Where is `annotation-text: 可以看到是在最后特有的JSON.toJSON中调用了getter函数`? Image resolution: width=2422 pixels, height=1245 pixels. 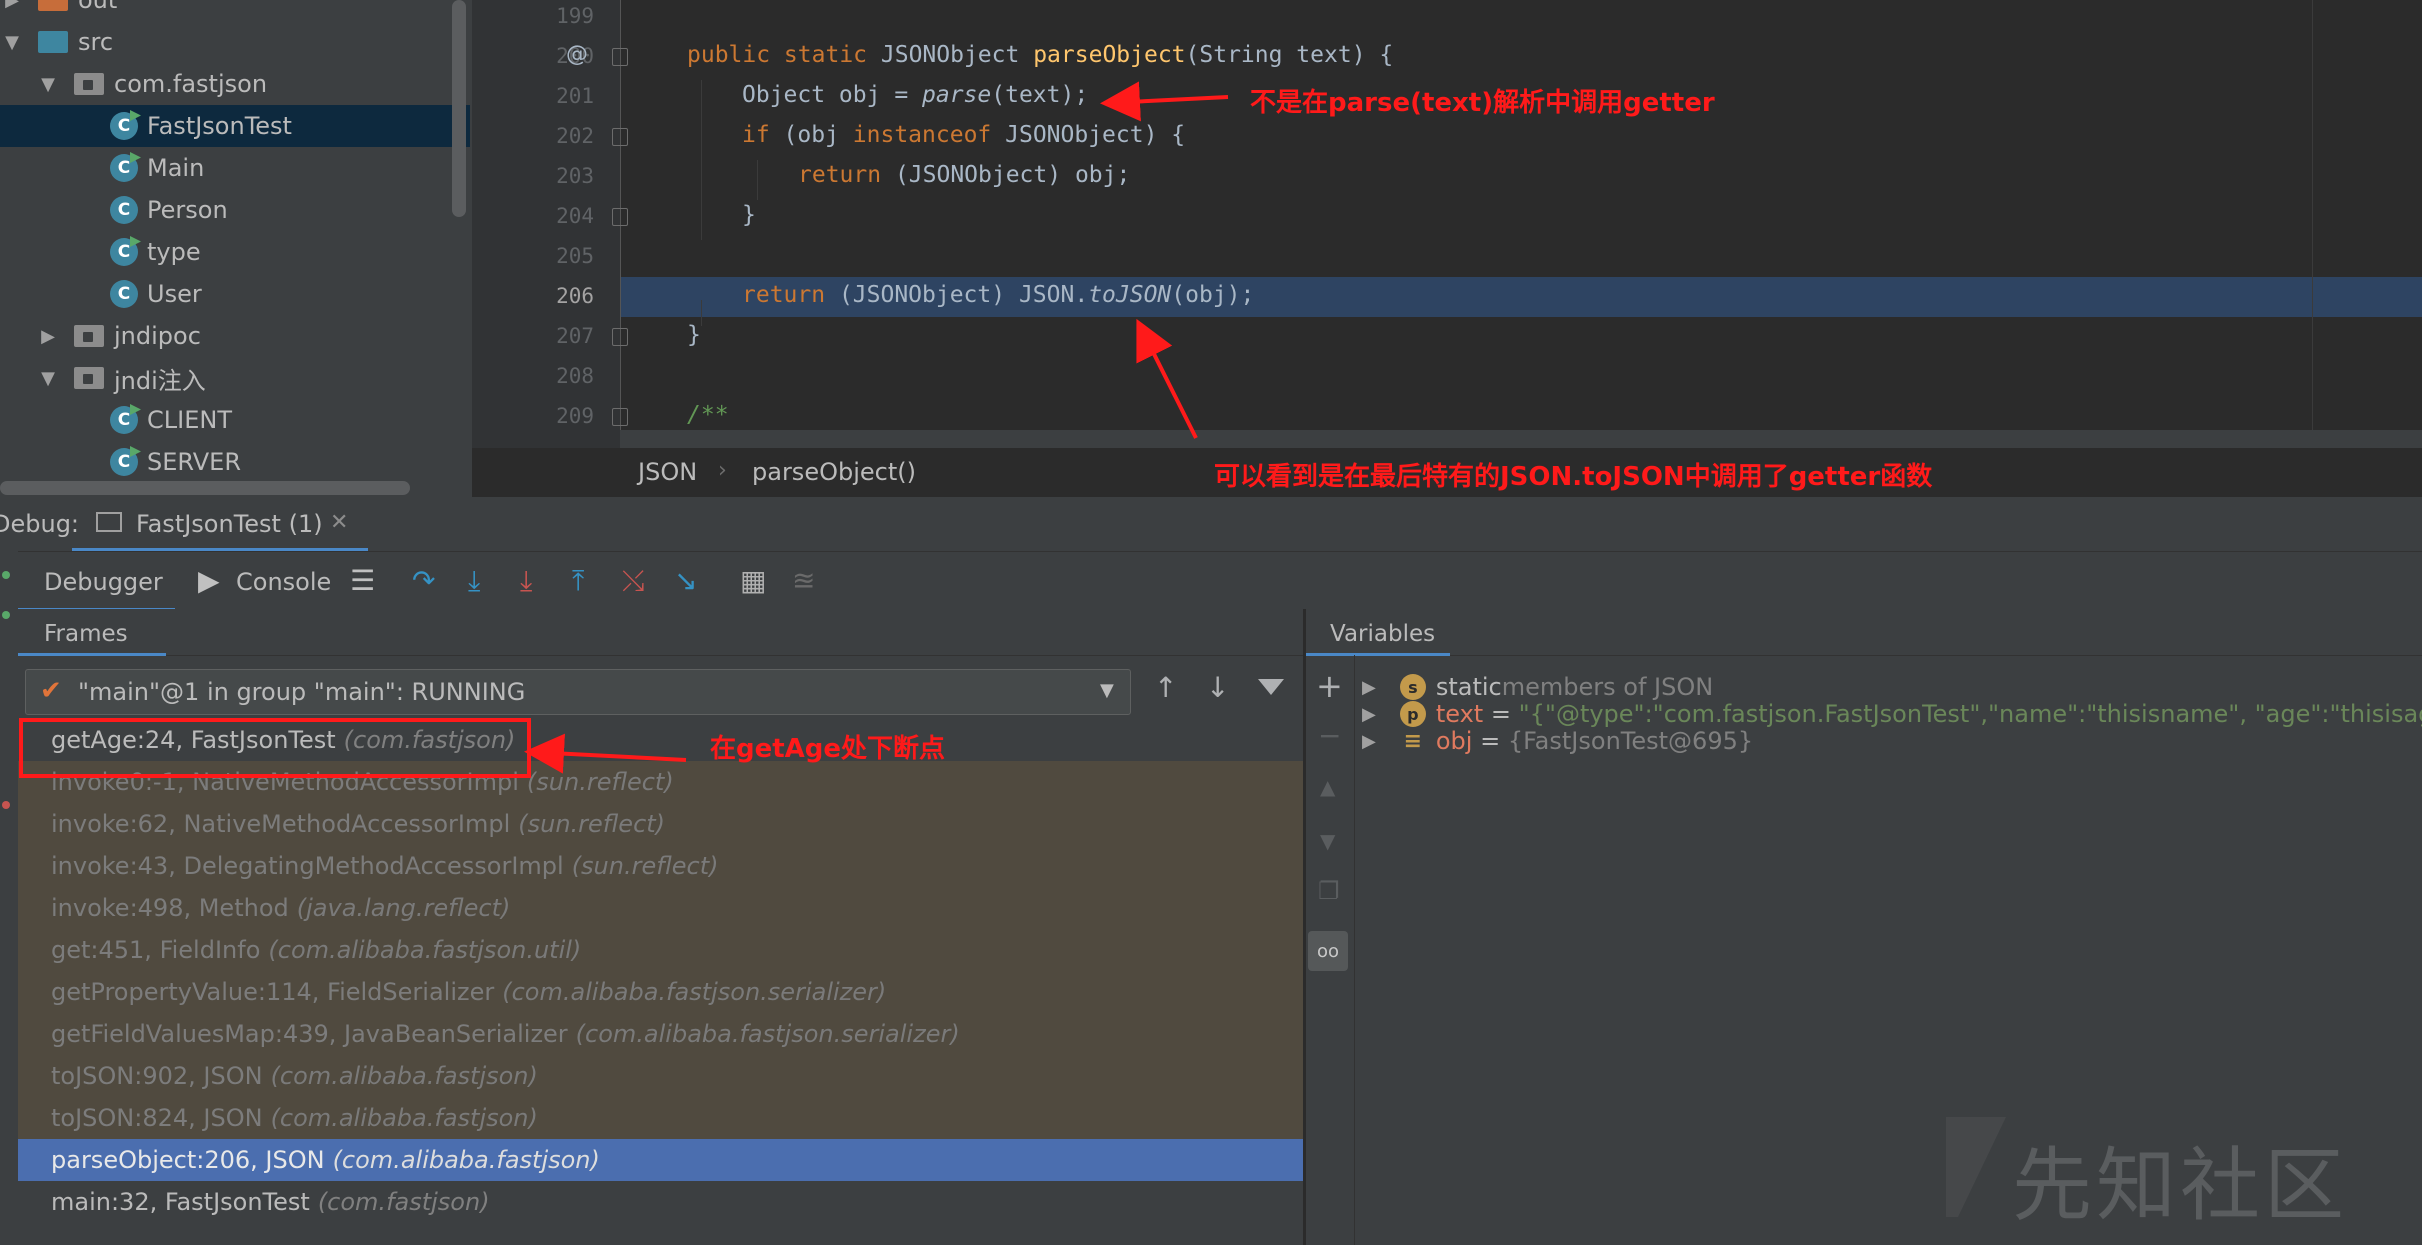 annotation-text: 可以看到是在最后特有的JSON.toJSON中调用了getter函数 is located at coordinates (1573, 477).